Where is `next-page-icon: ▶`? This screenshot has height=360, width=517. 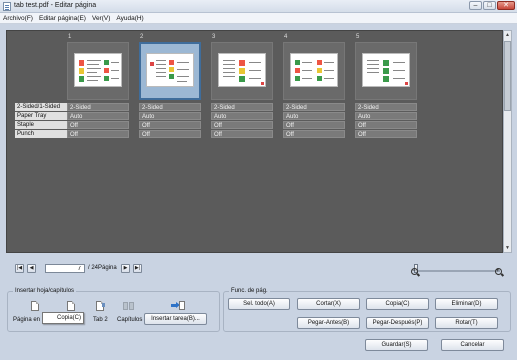 next-page-icon: ▶ is located at coordinates (125, 268).